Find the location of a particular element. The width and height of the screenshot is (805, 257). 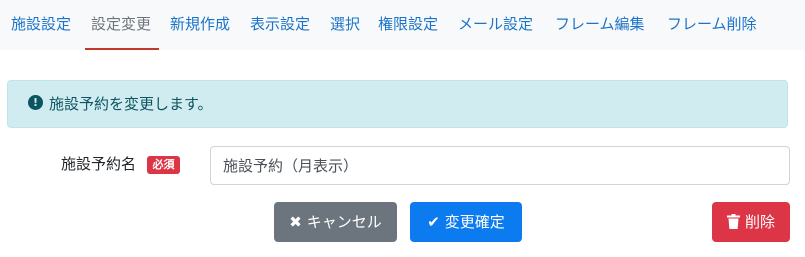

tab-display-settings: 表示設定 is located at coordinates (280, 25).